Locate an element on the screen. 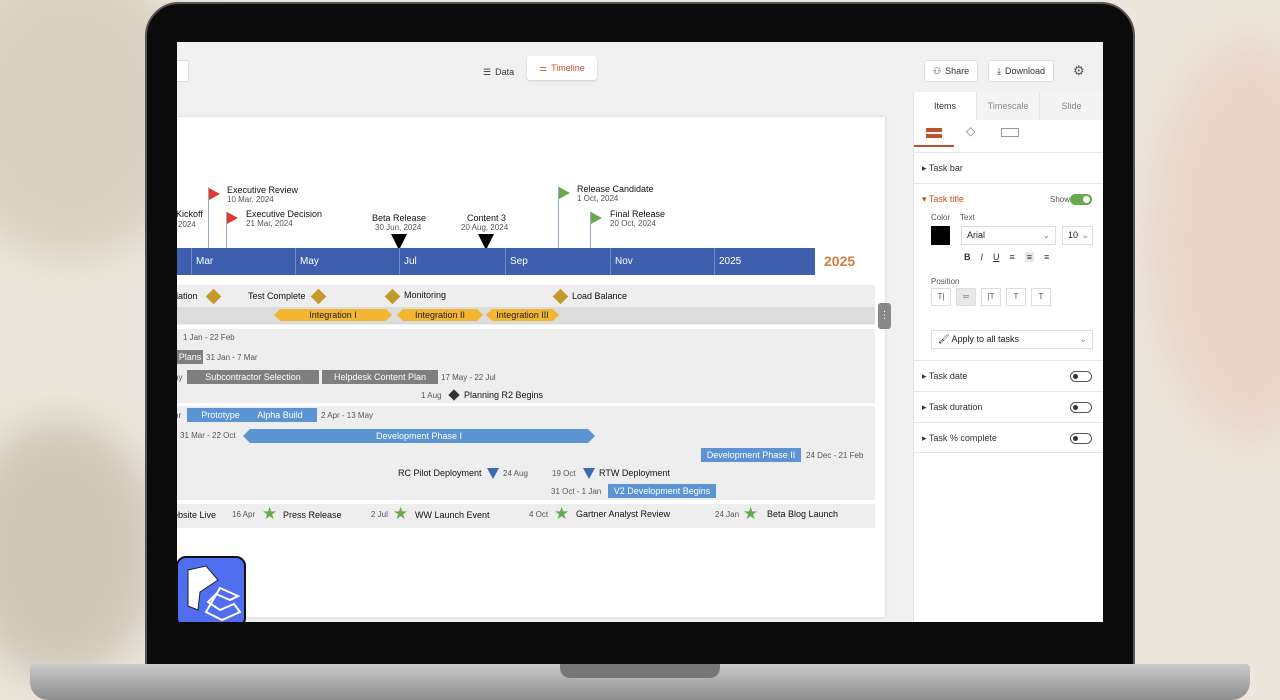 The image size is (1280, 700). star-title: WW Launch Event is located at coordinates (452, 515).